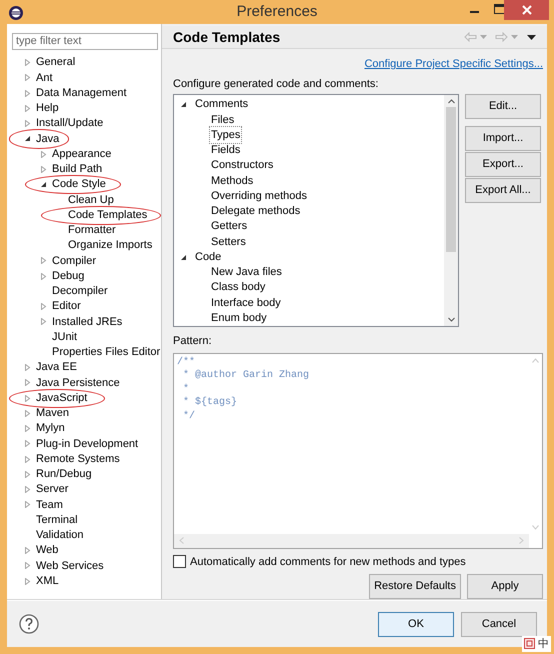 The height and width of the screenshot is (654, 554). Describe the element at coordinates (47, 139) in the screenshot. I see `tree-item: Java` at that location.